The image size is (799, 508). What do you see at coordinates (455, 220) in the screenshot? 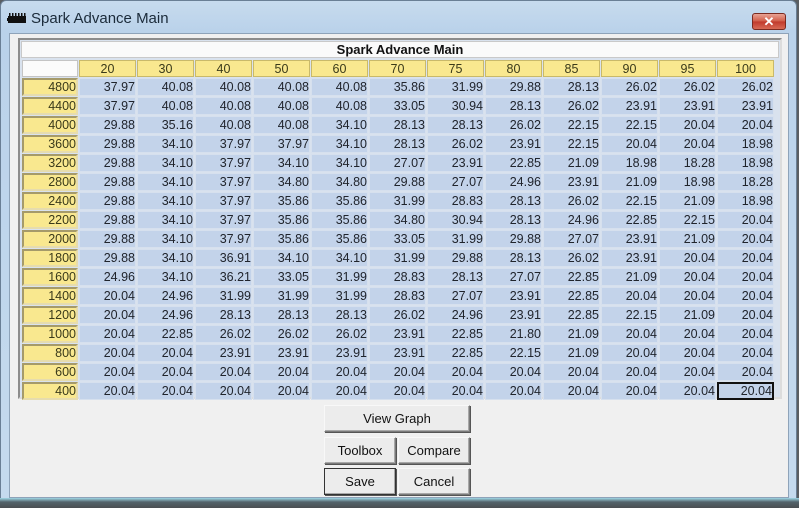
I see `table-cell: 30.94` at bounding box center [455, 220].